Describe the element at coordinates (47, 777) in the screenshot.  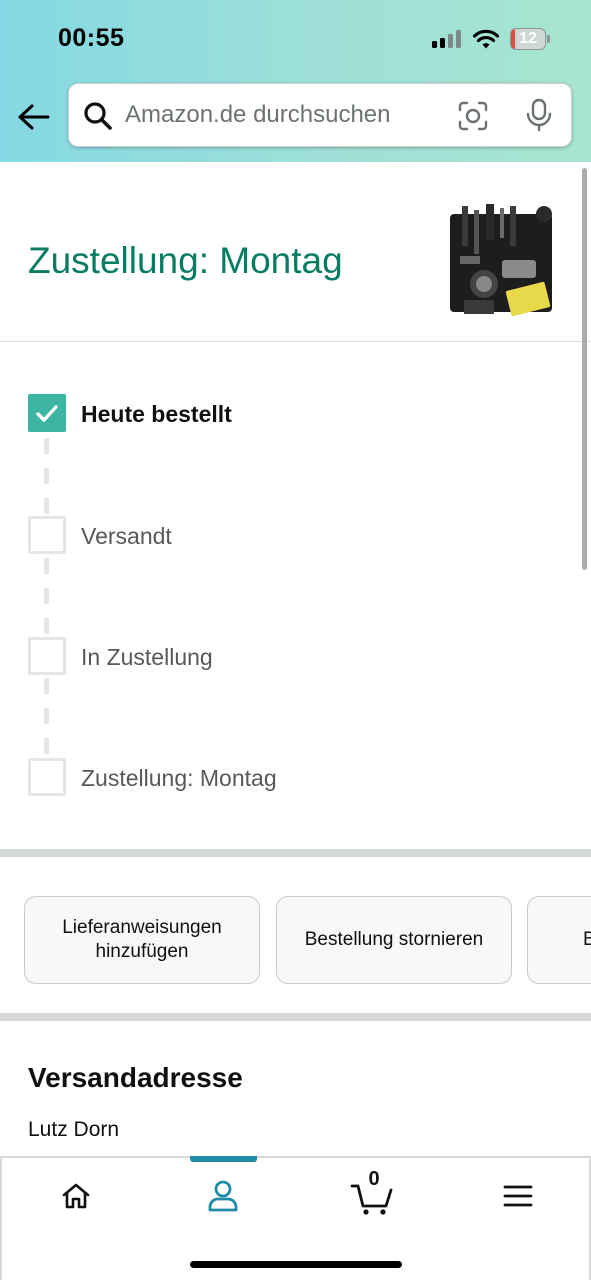
I see `step-checkbox-delivery` at that location.